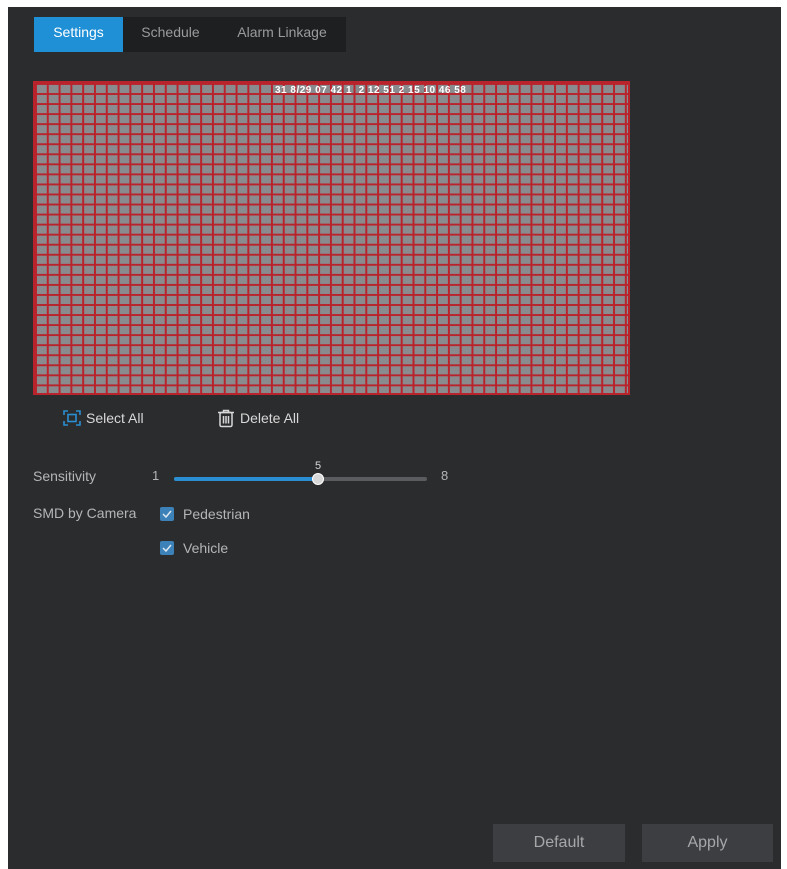 Image resolution: width=787 pixels, height=869 pixels. Describe the element at coordinates (318, 466) in the screenshot. I see `slider-value: 5` at that location.